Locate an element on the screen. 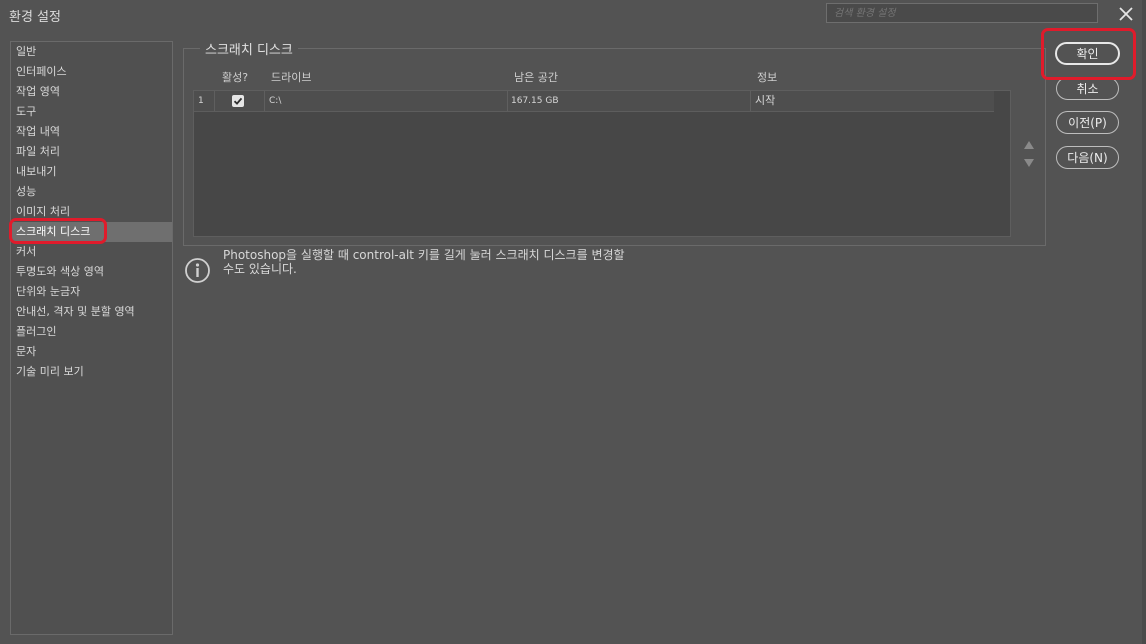 This screenshot has width=1146, height=644. window-title: 환경 설정 is located at coordinates (35, 17).